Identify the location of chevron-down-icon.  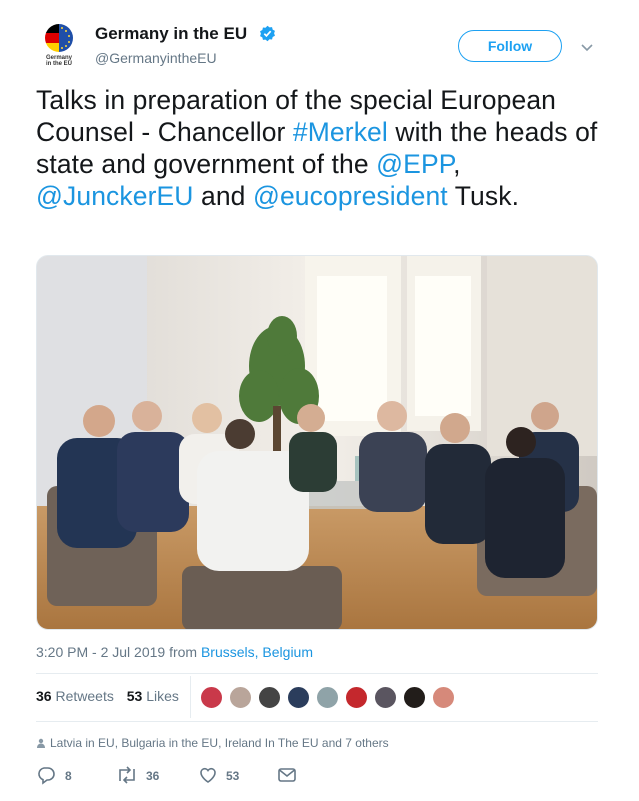
(587, 47).